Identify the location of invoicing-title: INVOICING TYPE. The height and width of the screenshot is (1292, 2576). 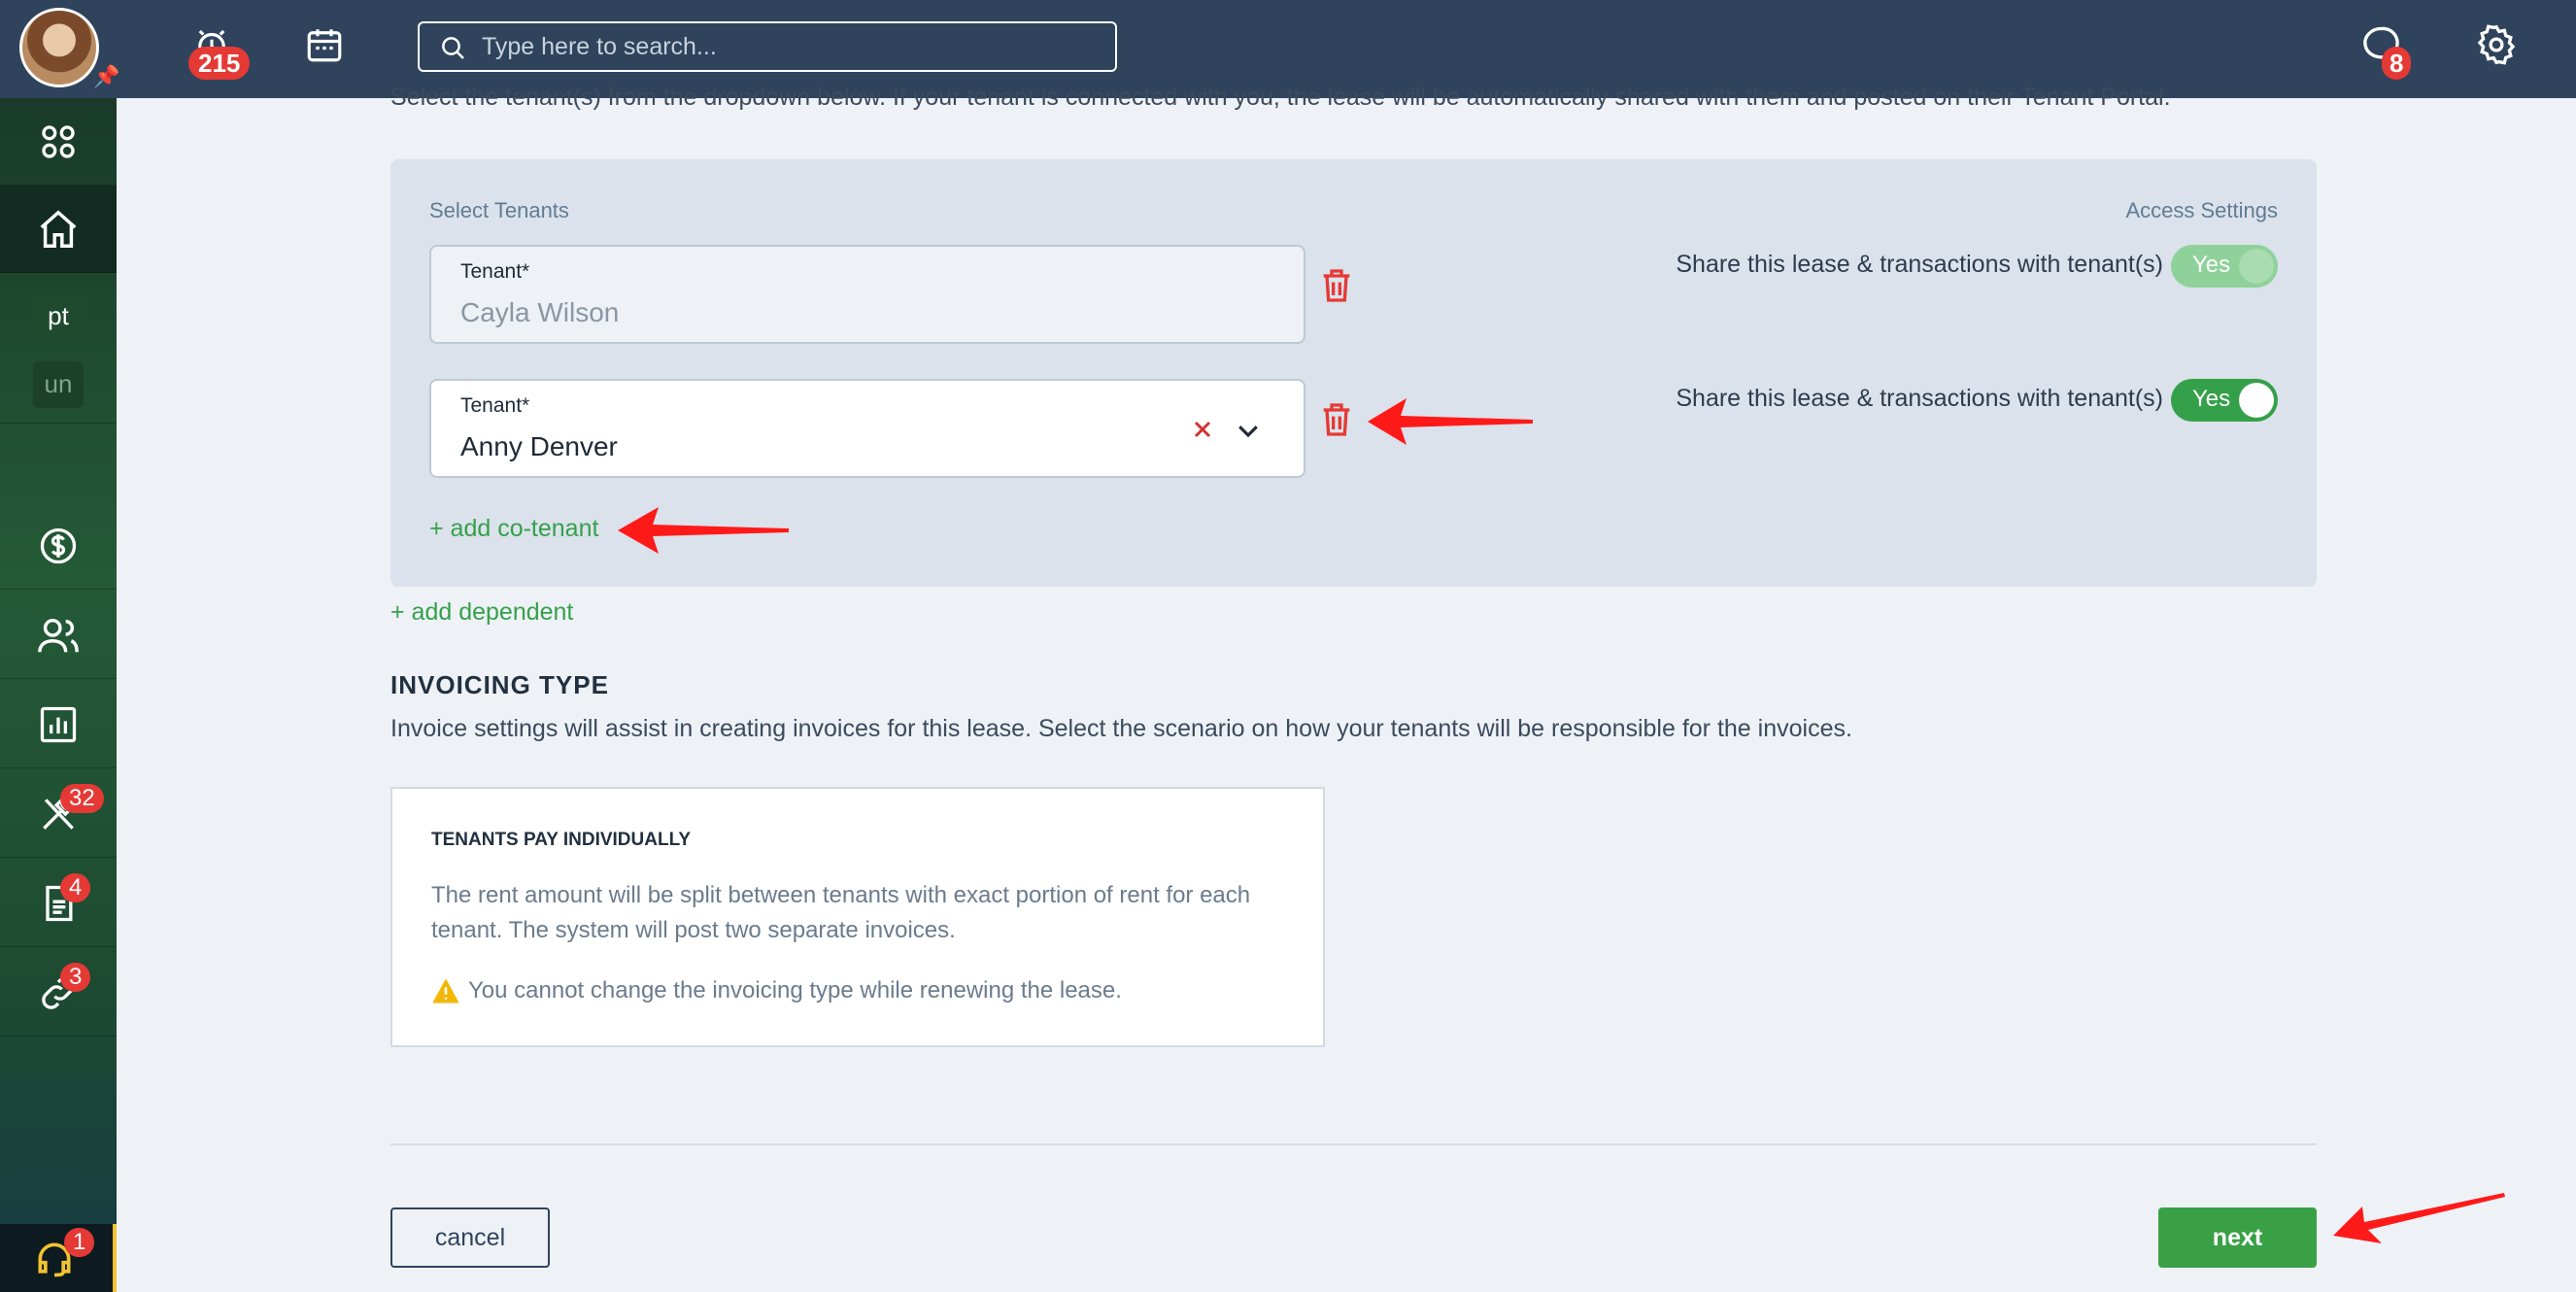
(499, 684).